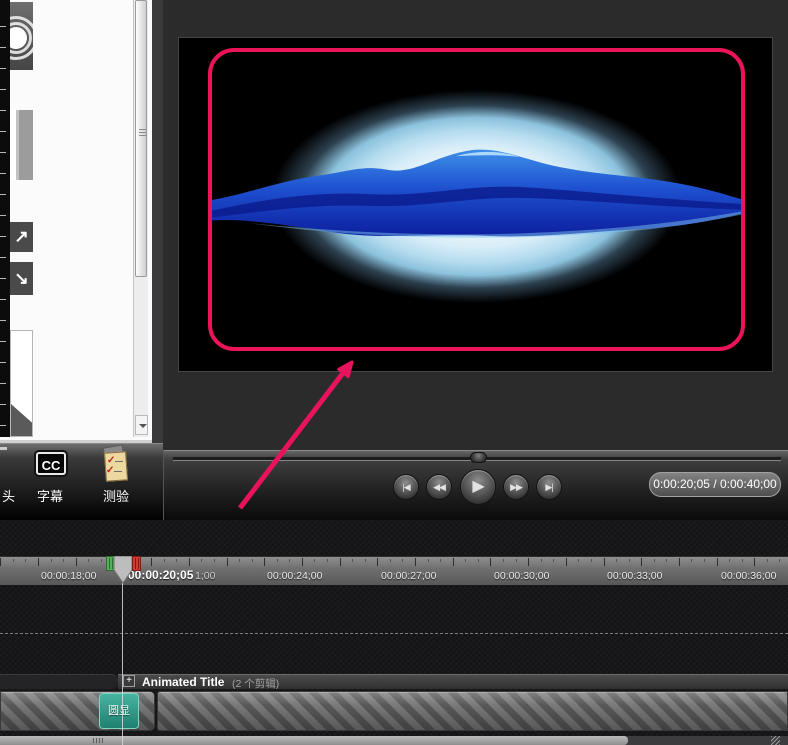 Image resolution: width=788 pixels, height=745 pixels. What do you see at coordinates (21, 145) in the screenshot?
I see `rectangle-callout-thumbnail` at bounding box center [21, 145].